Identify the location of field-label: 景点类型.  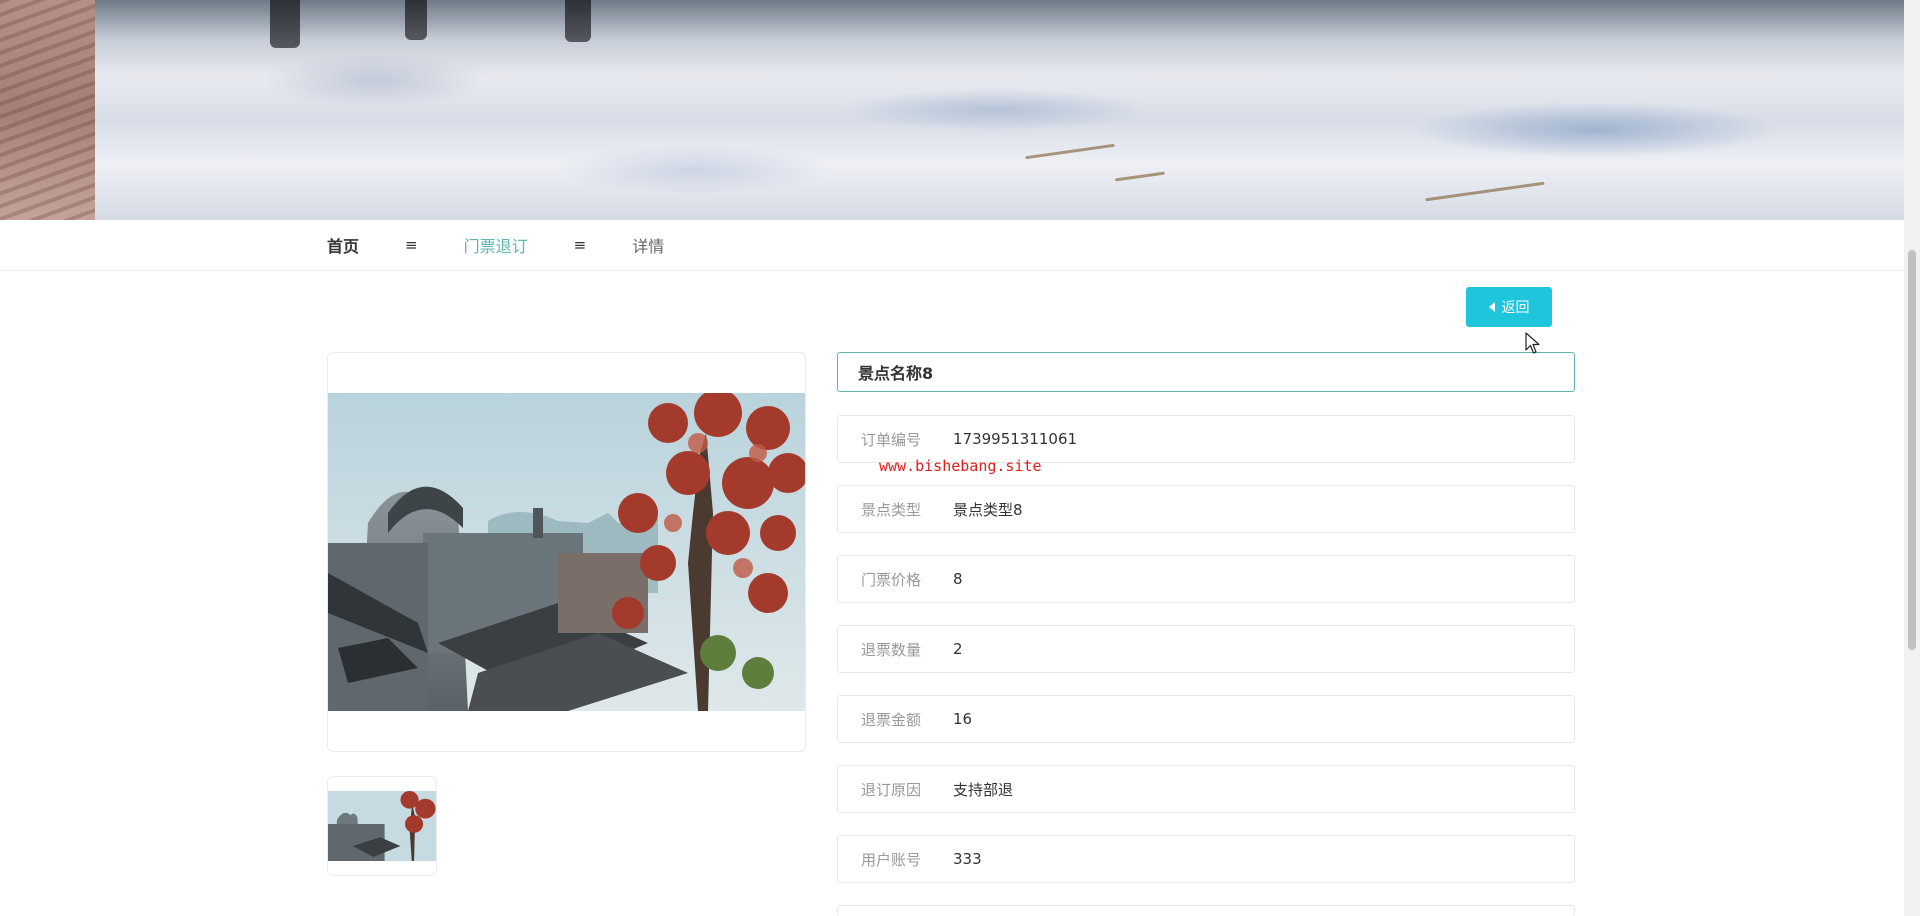
(891, 509).